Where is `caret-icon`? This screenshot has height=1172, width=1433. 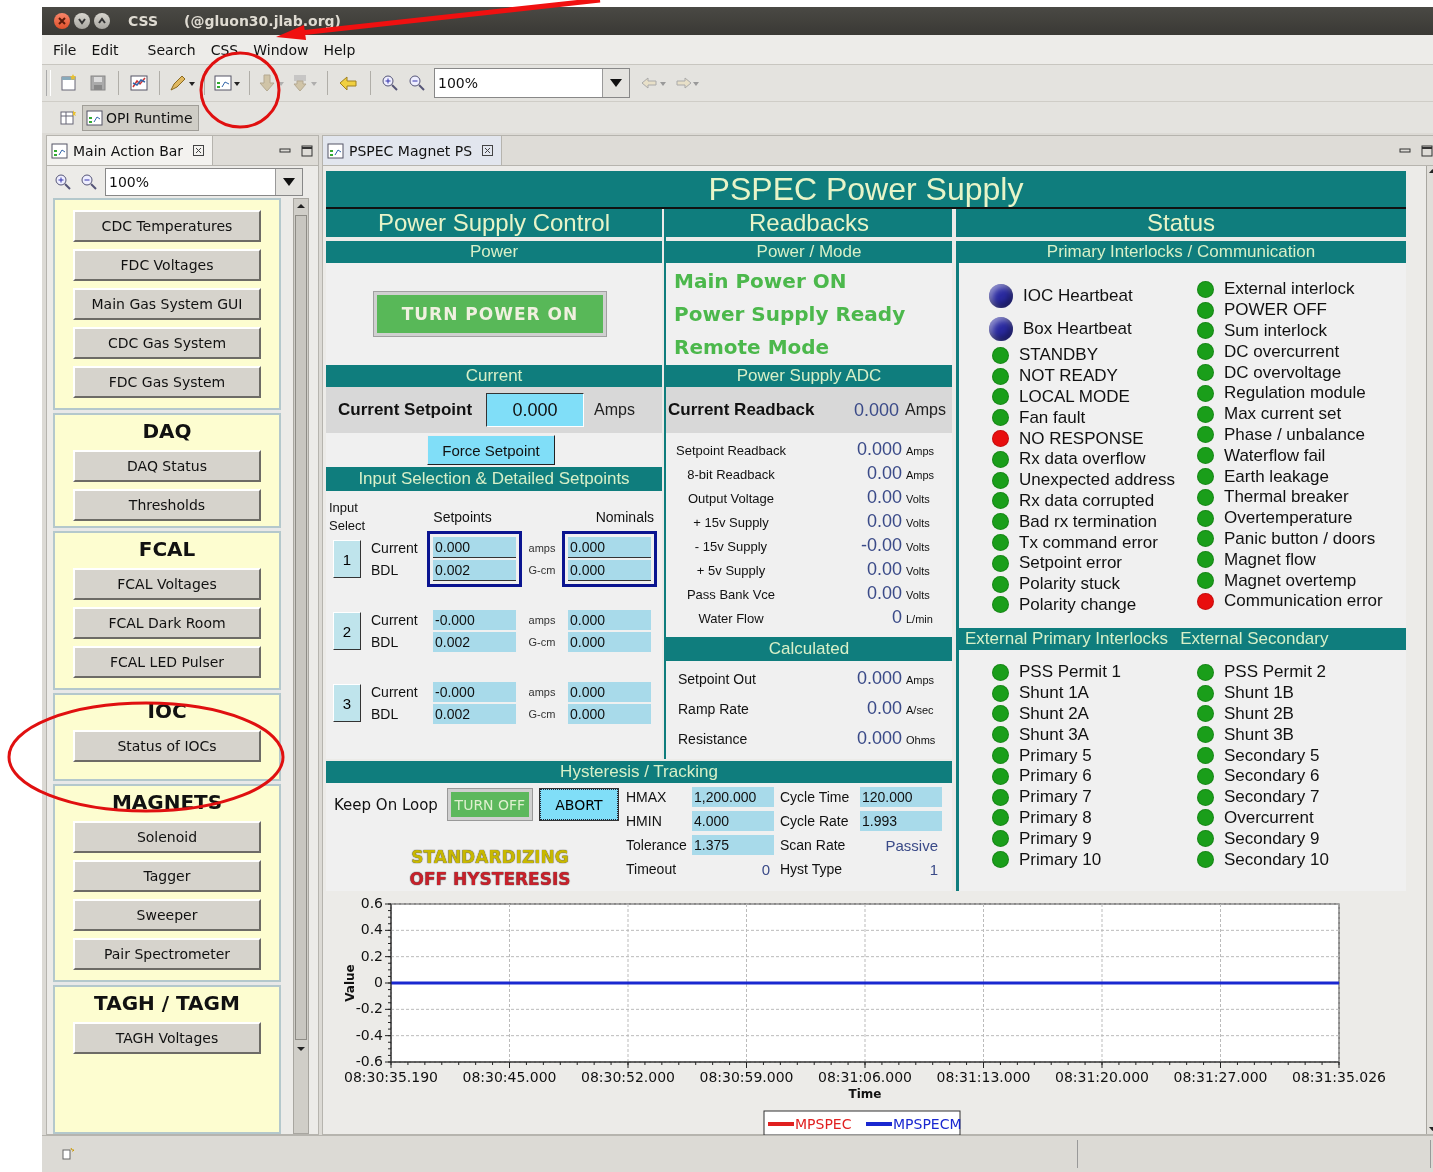
caret-icon is located at coordinates (616, 83).